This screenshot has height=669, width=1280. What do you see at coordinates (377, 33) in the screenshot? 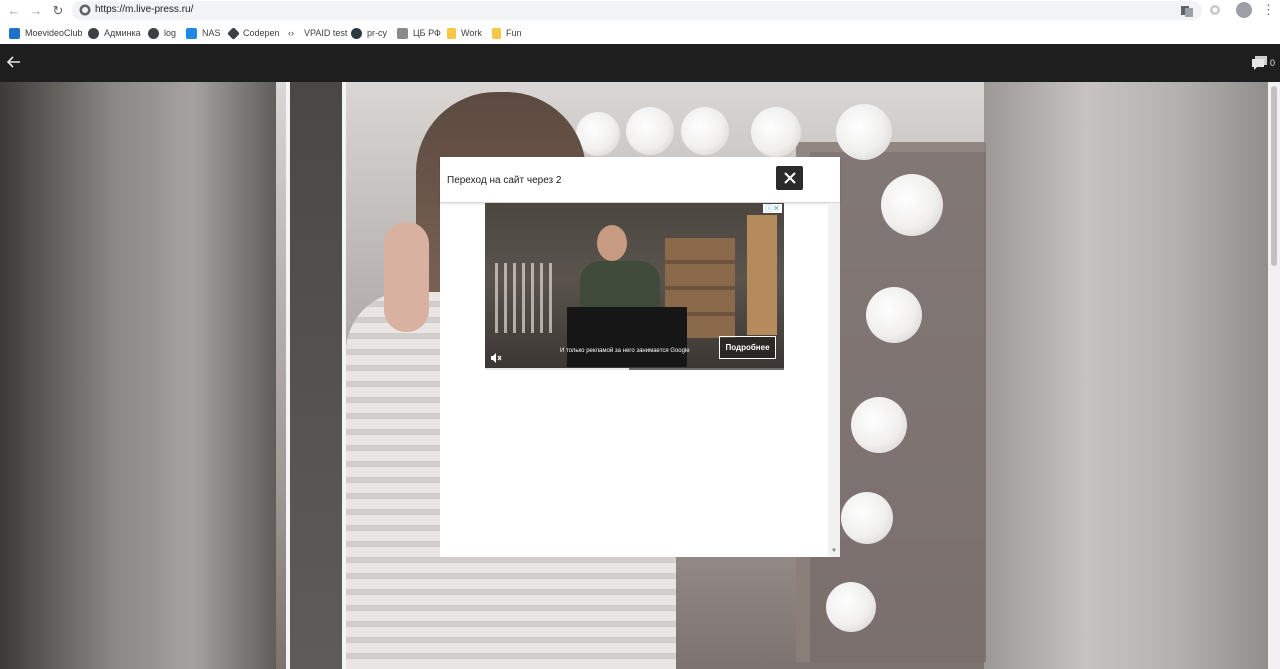
I see `bookmark-label: pr-cy` at bounding box center [377, 33].